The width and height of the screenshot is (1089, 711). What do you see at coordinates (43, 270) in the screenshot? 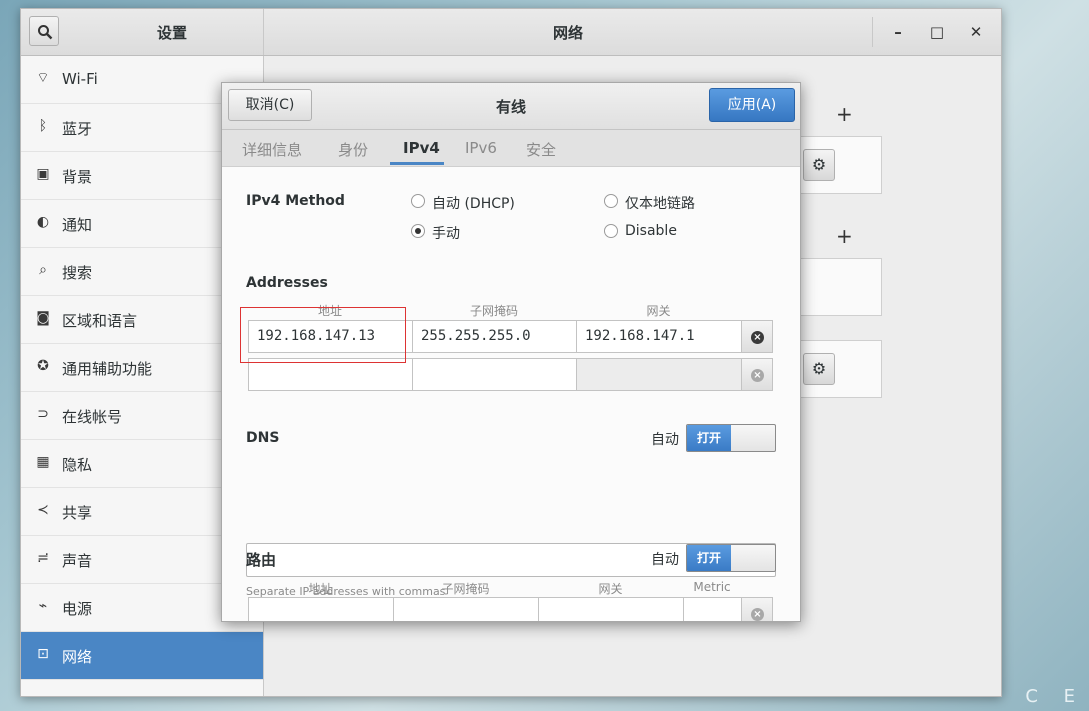
I see `search-icon: ⌕` at bounding box center [43, 270].